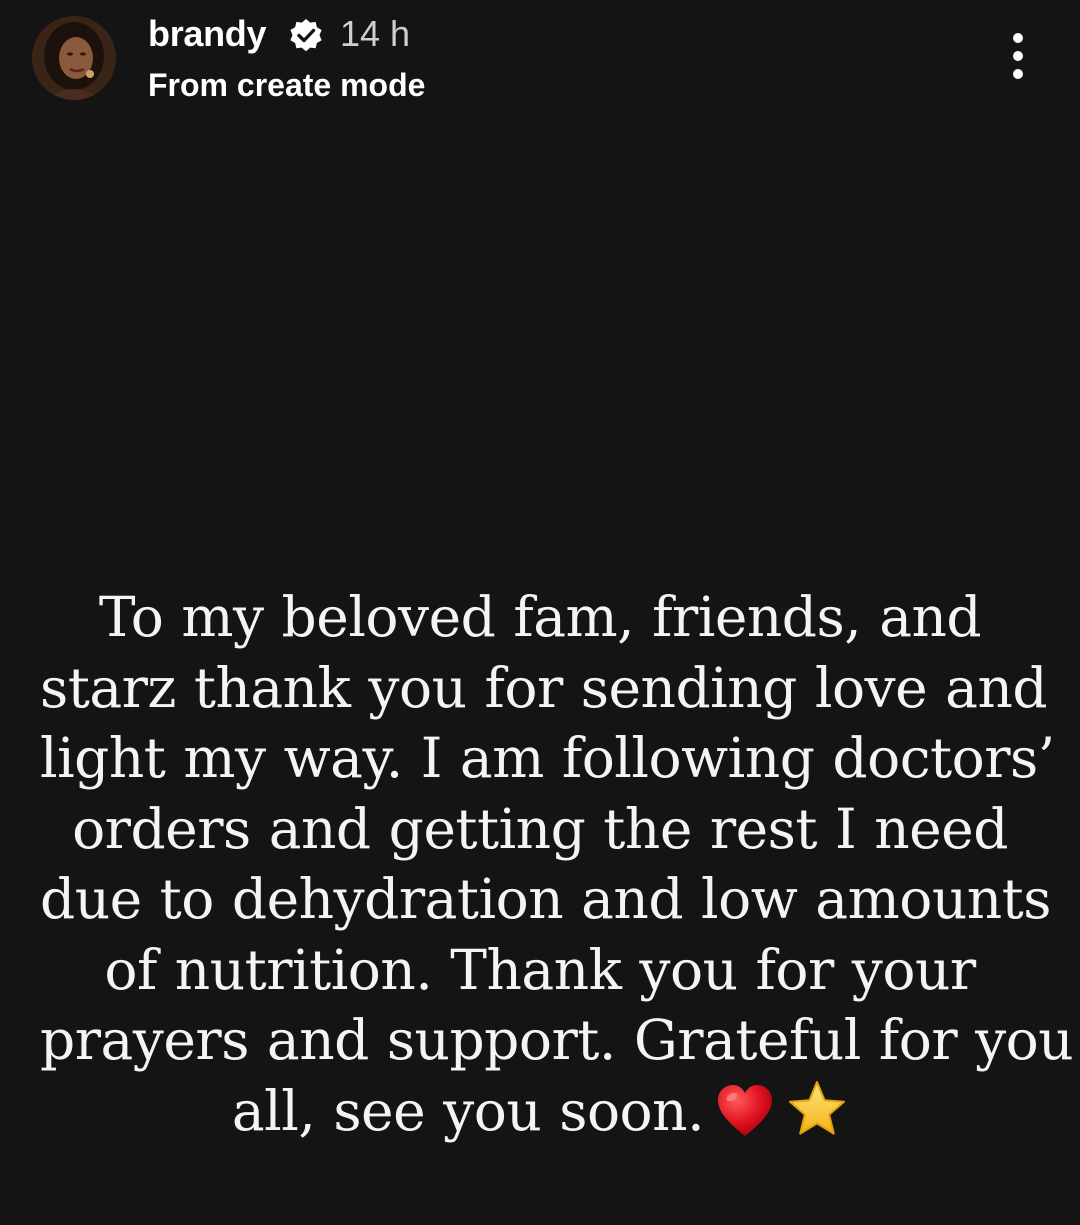 Image resolution: width=1080 pixels, height=1225 pixels. Describe the element at coordinates (544, 687) in the screenshot. I see `story-text-line: starz thank you for sending love and` at that location.